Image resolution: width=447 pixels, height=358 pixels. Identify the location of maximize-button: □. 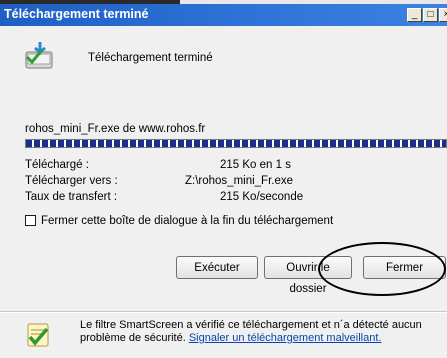
(430, 15).